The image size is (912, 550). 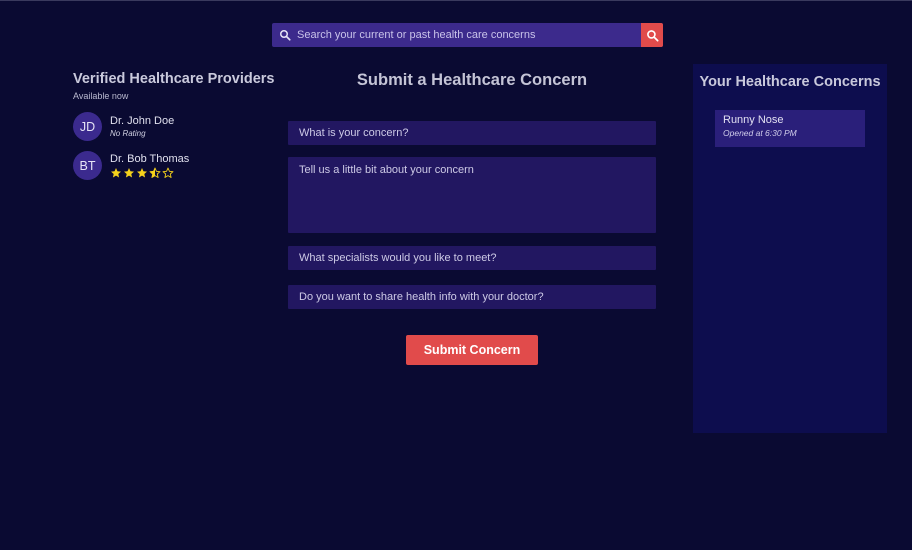 I want to click on search-button, so click(x=652, y=35).